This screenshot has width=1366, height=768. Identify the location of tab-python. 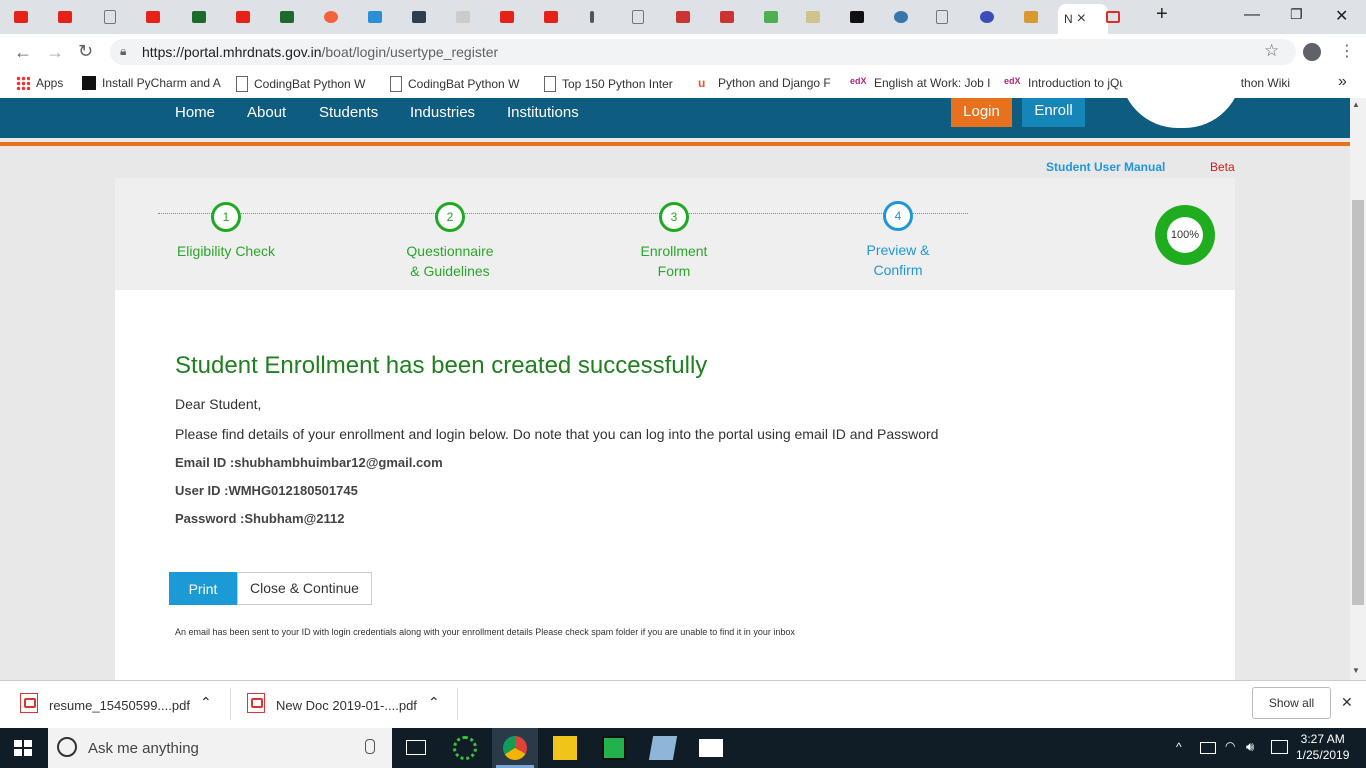
(909, 17).